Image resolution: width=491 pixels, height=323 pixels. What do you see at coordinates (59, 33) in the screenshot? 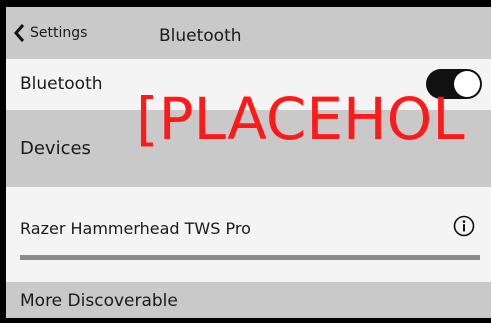
I see `back-button-label: Settings` at bounding box center [59, 33].